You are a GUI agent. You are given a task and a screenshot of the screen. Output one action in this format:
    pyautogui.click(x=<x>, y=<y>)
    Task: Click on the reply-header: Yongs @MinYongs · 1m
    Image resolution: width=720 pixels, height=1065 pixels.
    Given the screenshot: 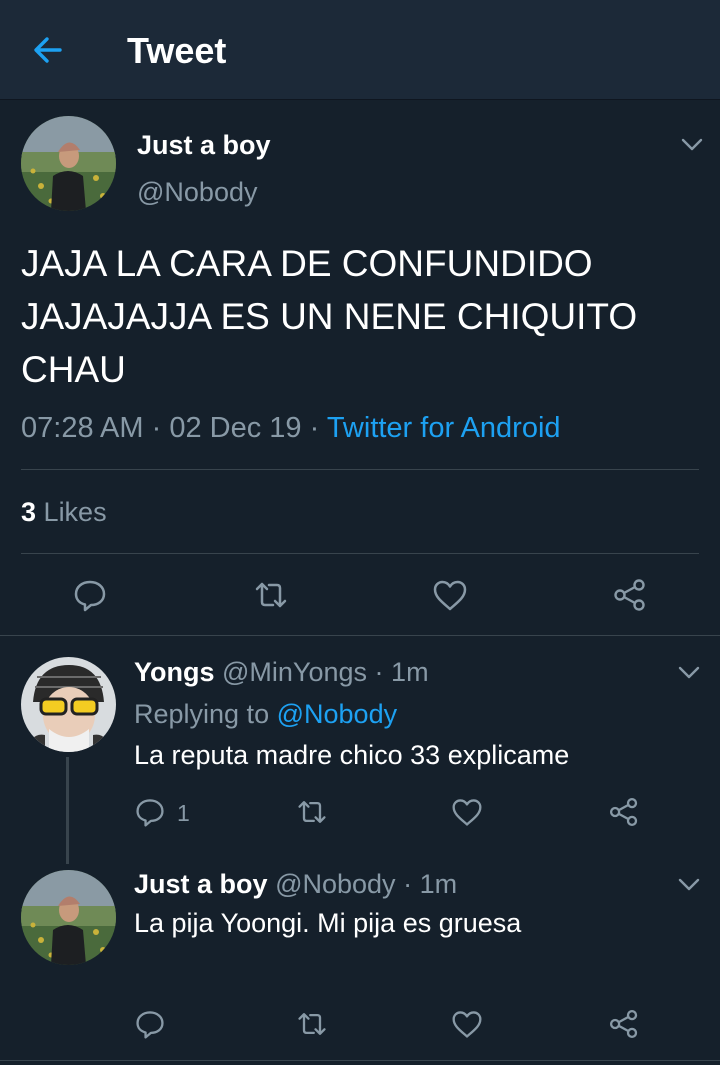 What is the action you would take?
    pyautogui.click(x=281, y=672)
    